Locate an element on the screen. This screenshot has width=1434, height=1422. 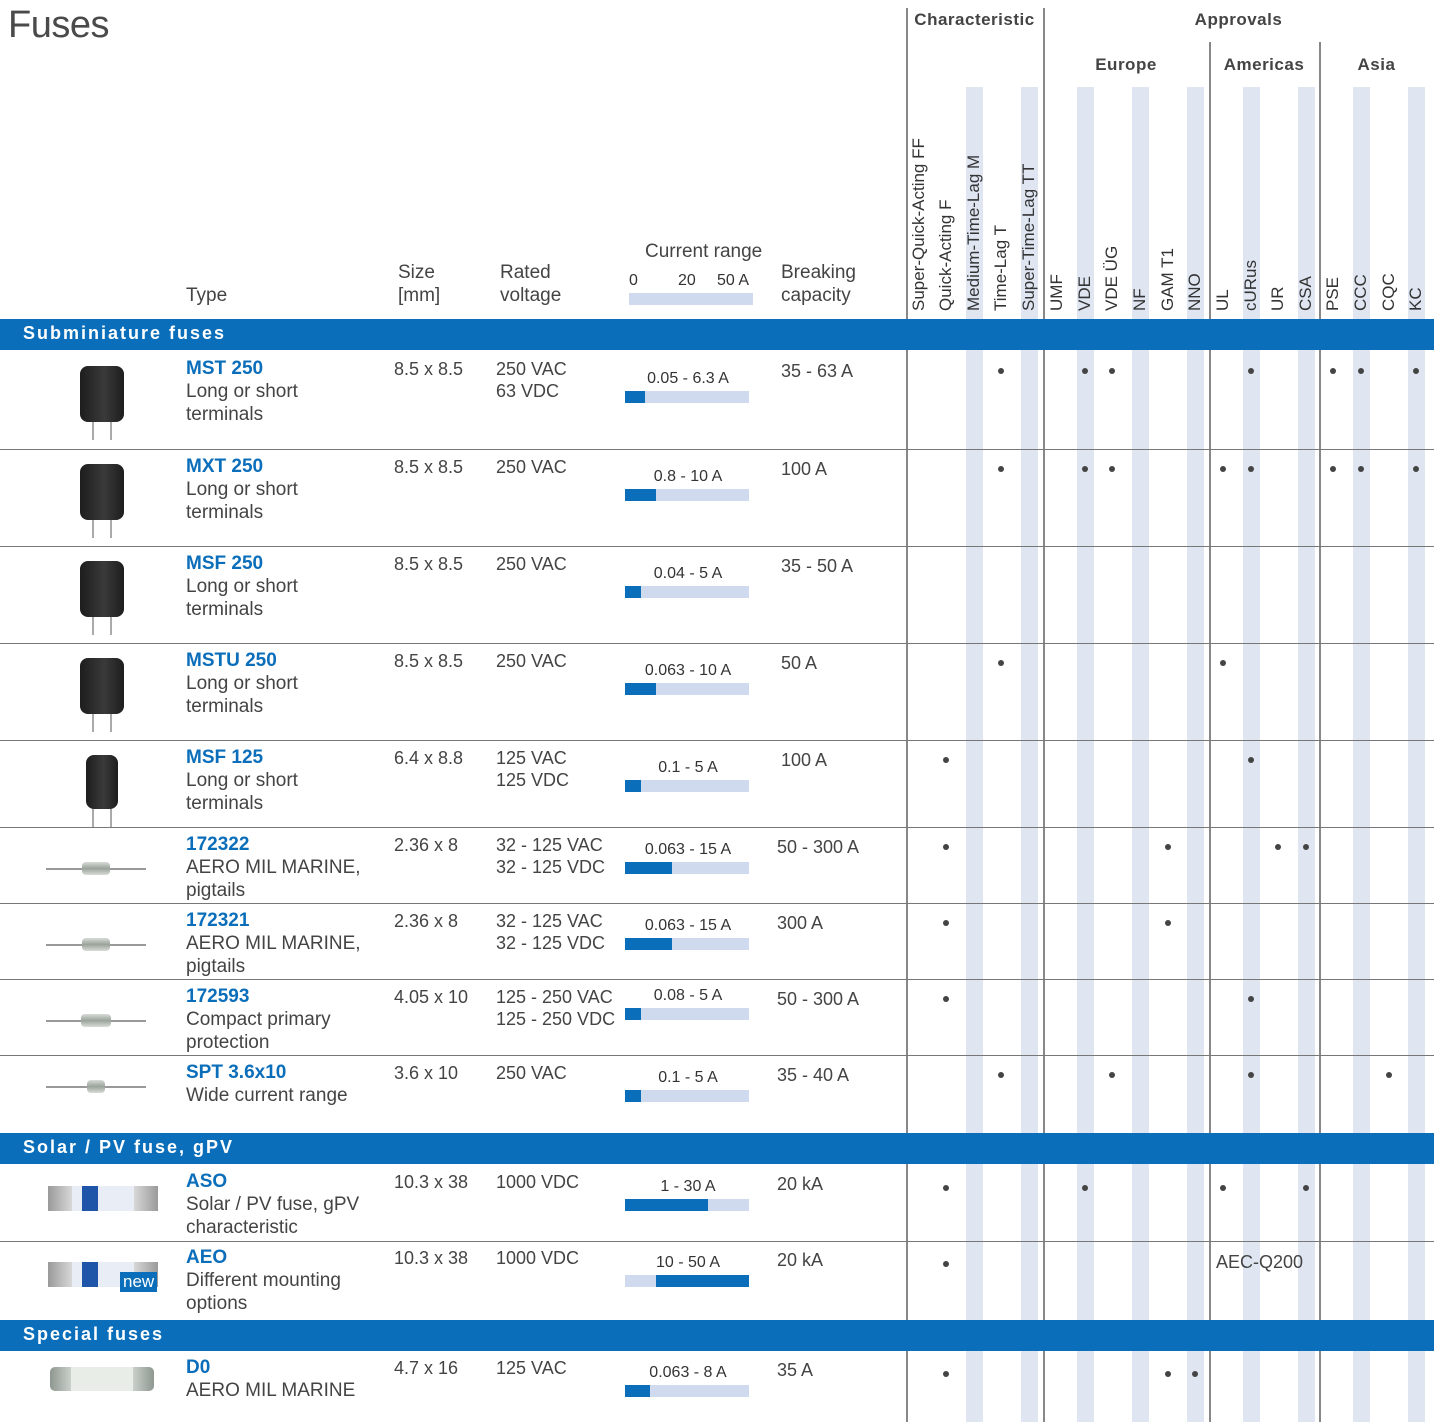
breaking-capacity: 35 A is located at coordinates (795, 1370).